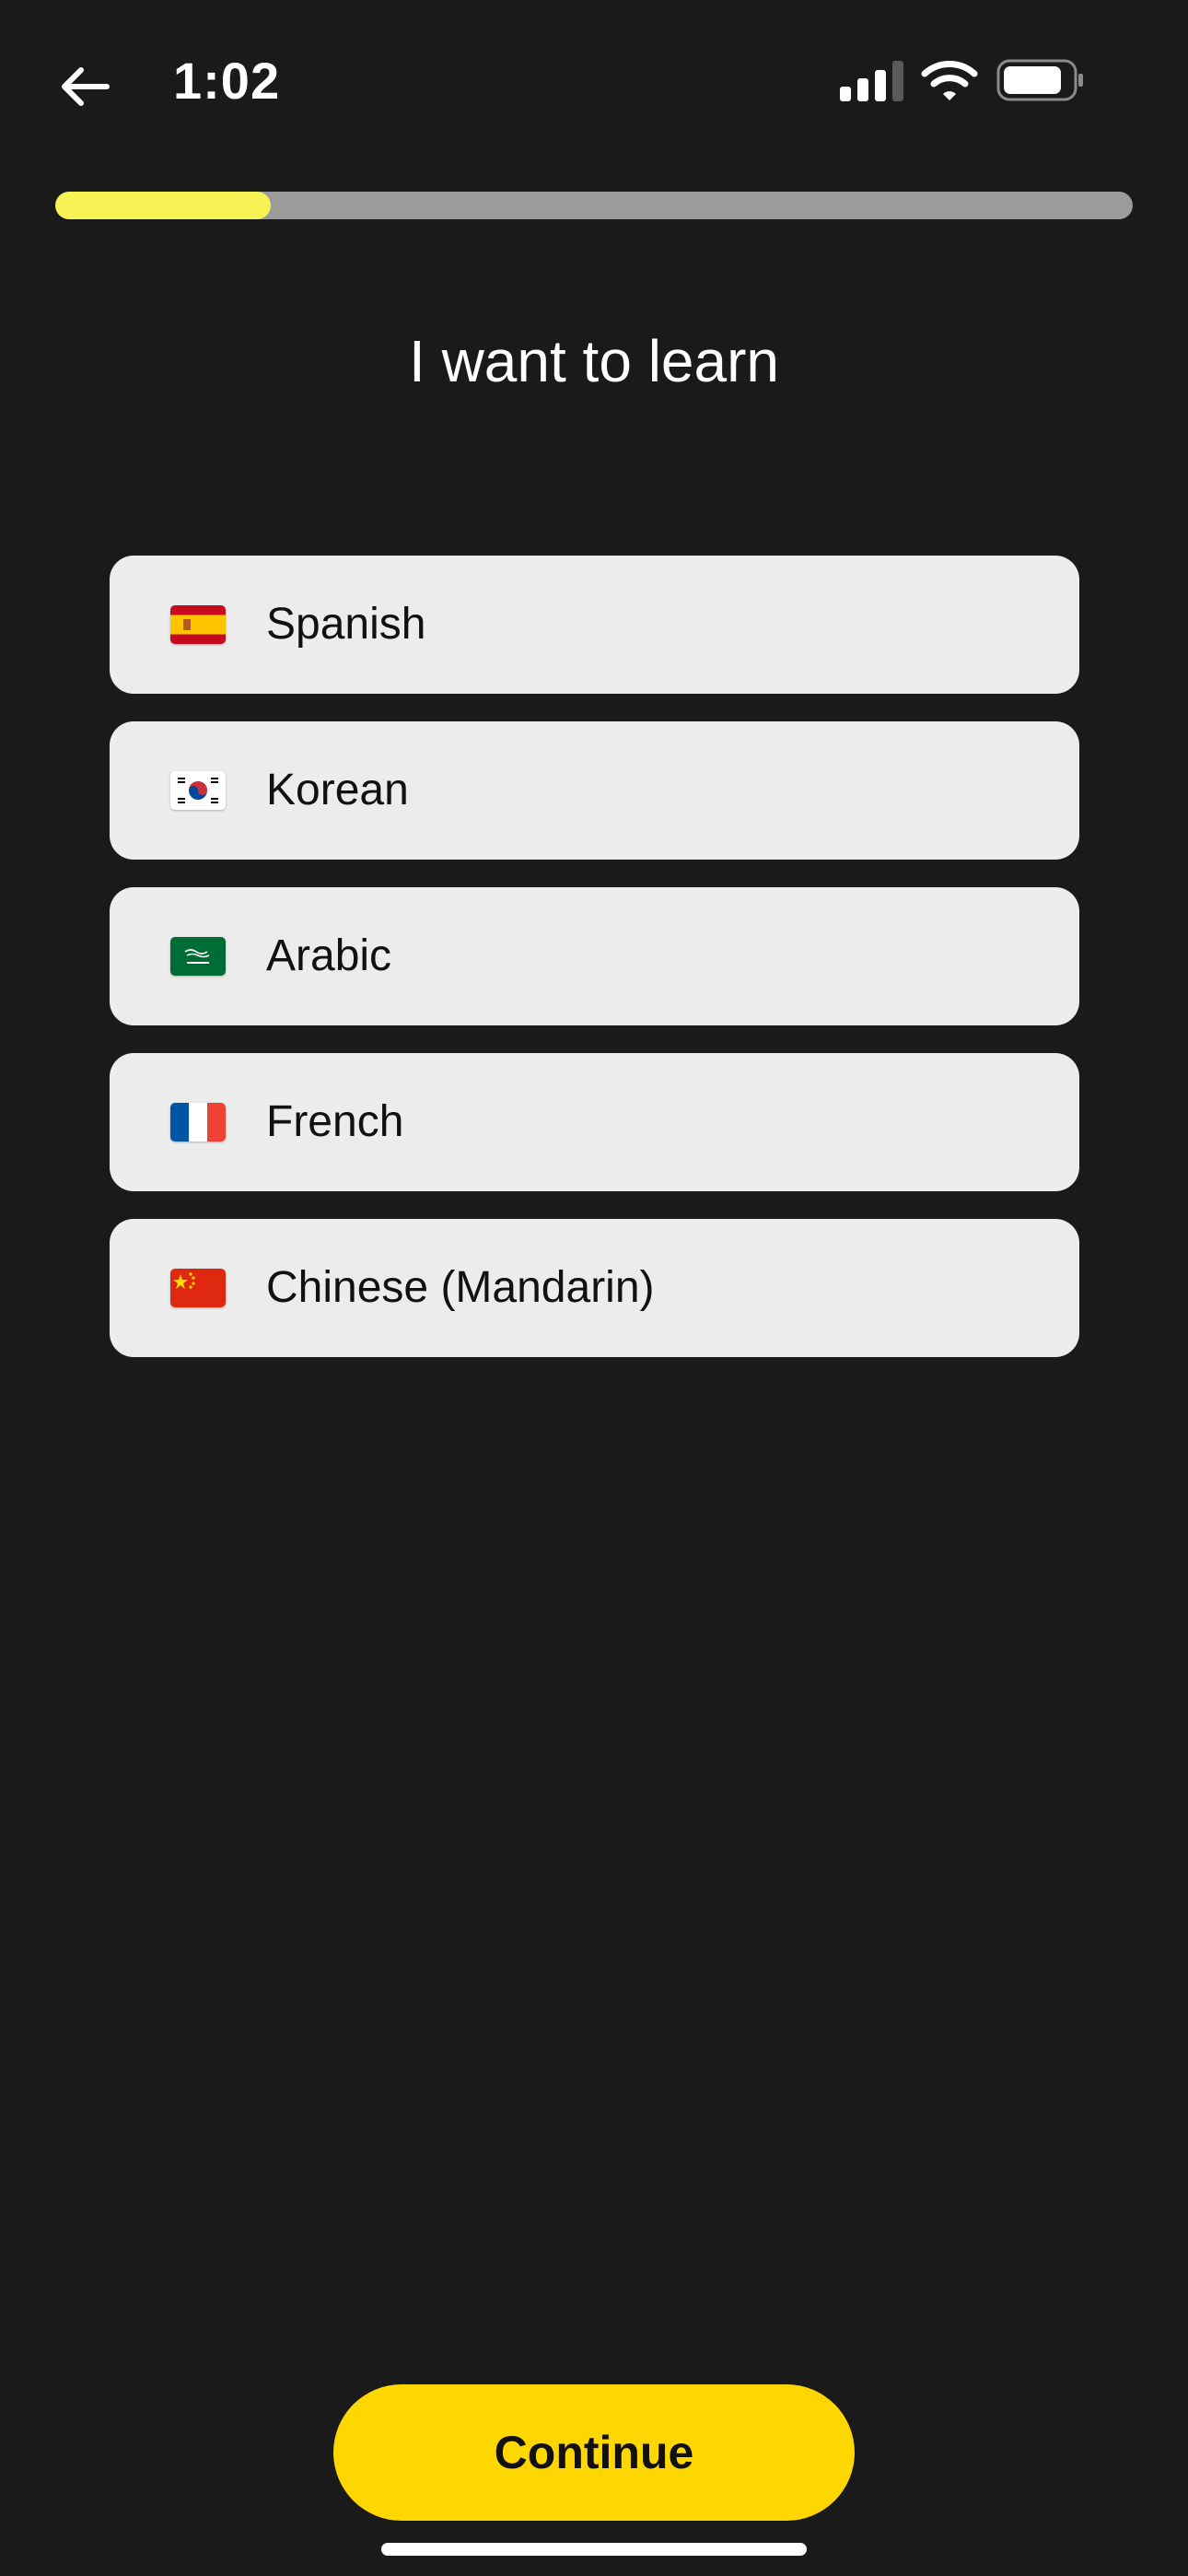 The height and width of the screenshot is (2576, 1188). What do you see at coordinates (594, 83) in the screenshot?
I see `status-bar: 1:02` at bounding box center [594, 83].